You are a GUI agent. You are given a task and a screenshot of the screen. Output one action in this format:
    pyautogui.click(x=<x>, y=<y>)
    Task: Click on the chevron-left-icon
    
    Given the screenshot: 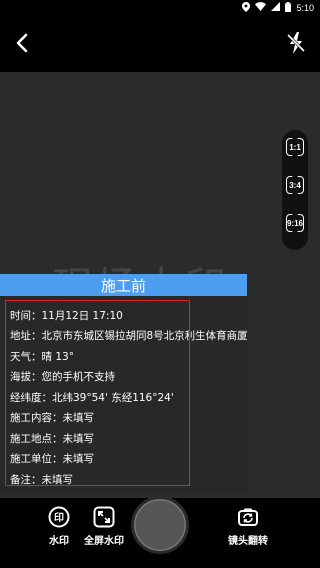 What is the action you would take?
    pyautogui.click(x=22, y=43)
    